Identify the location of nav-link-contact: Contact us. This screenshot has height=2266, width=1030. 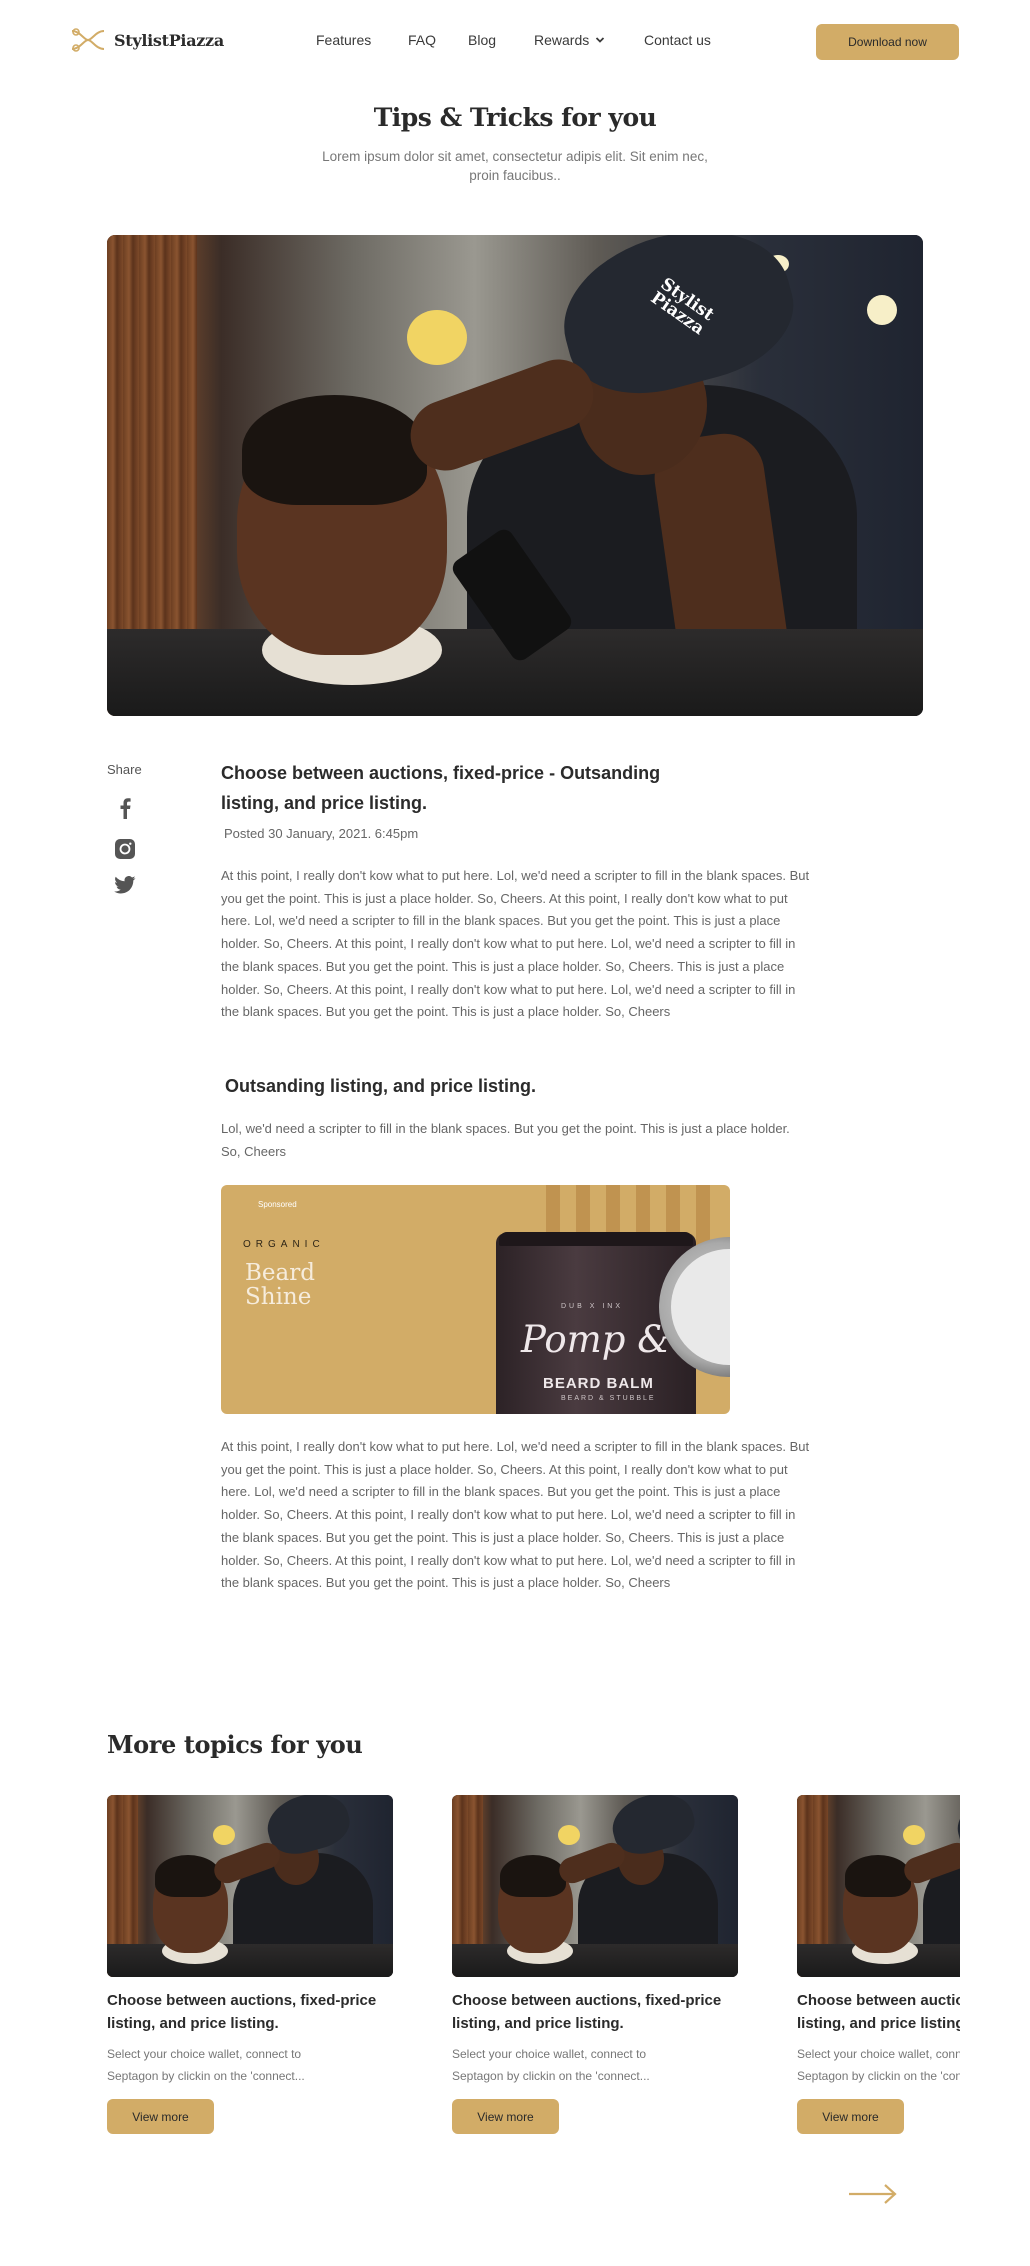
(677, 40).